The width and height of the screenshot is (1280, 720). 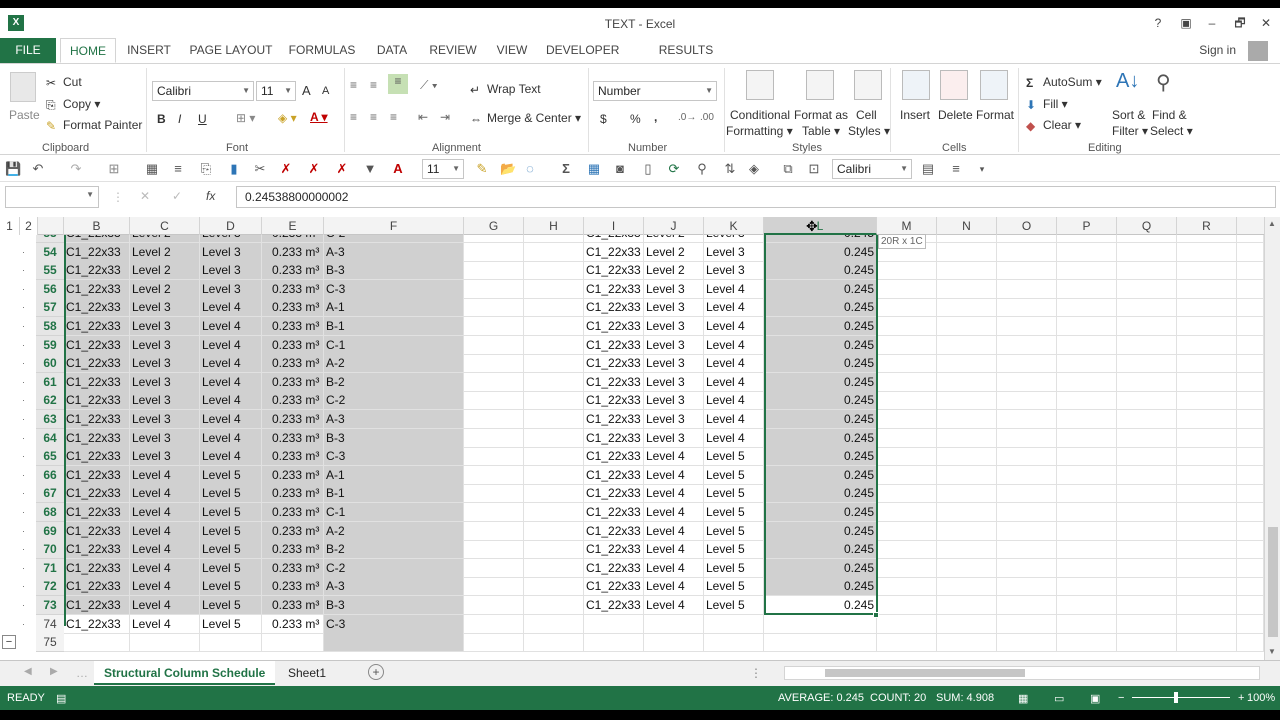 I want to click on row-header: 61, so click(x=50, y=382).